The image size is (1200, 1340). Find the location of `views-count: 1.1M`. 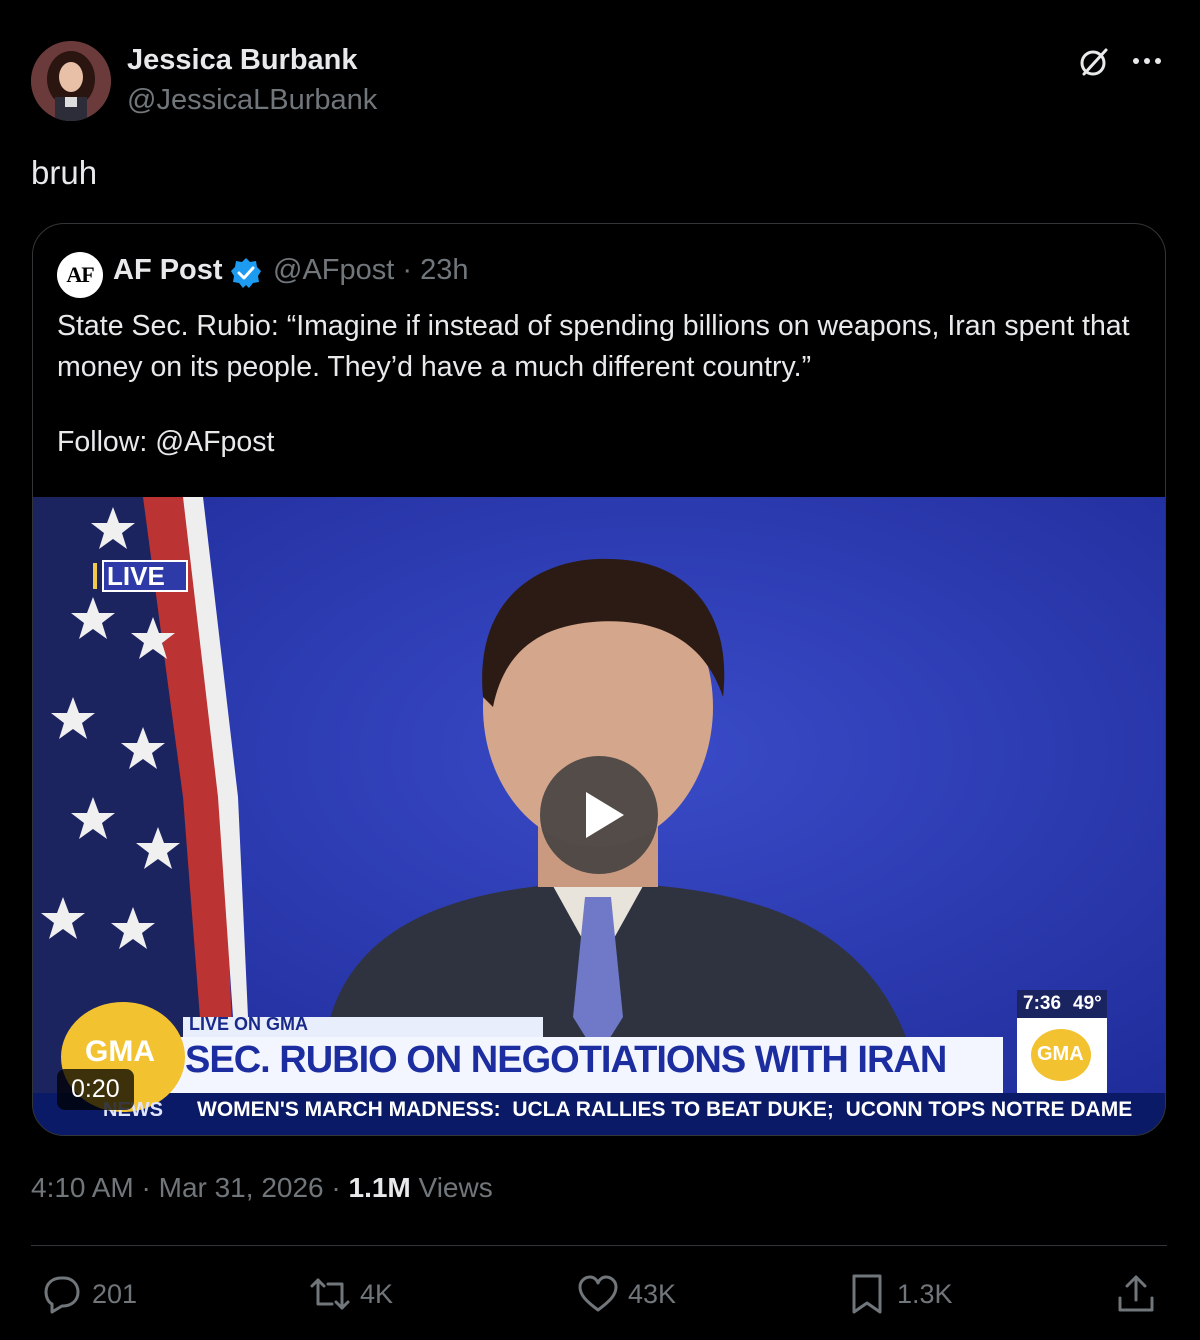

views-count: 1.1M is located at coordinates (379, 1187).